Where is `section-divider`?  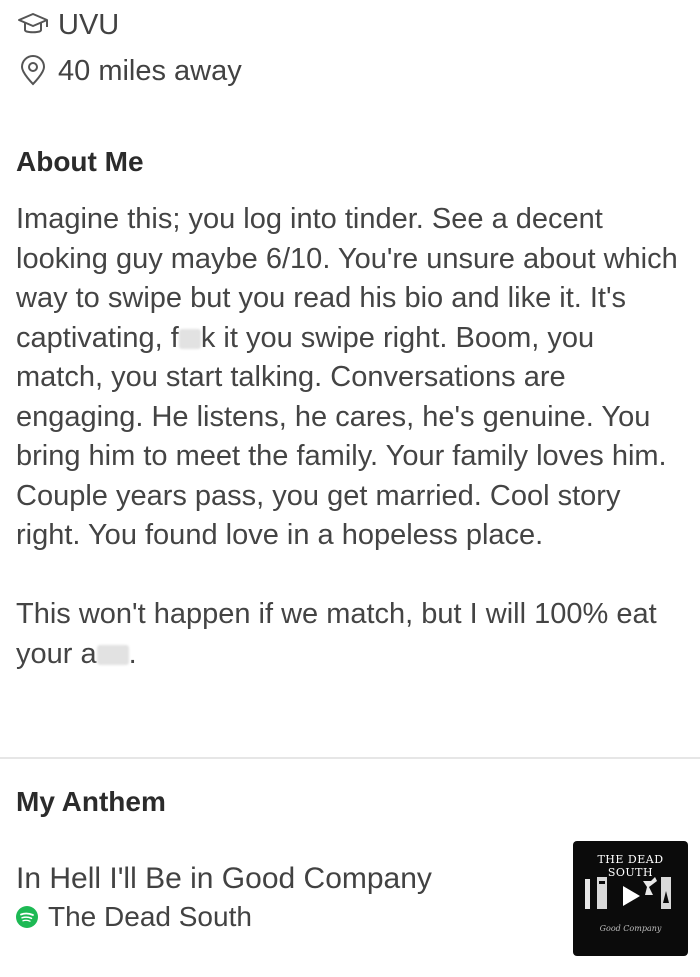 section-divider is located at coordinates (350, 758).